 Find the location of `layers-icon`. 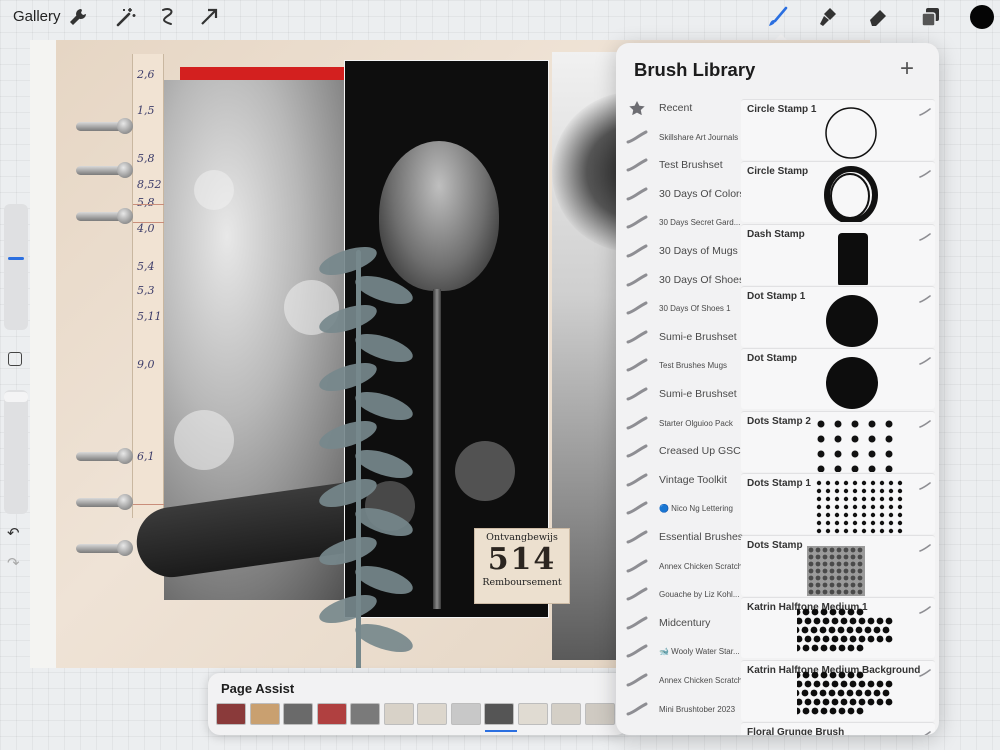

layers-icon is located at coordinates (930, 17).